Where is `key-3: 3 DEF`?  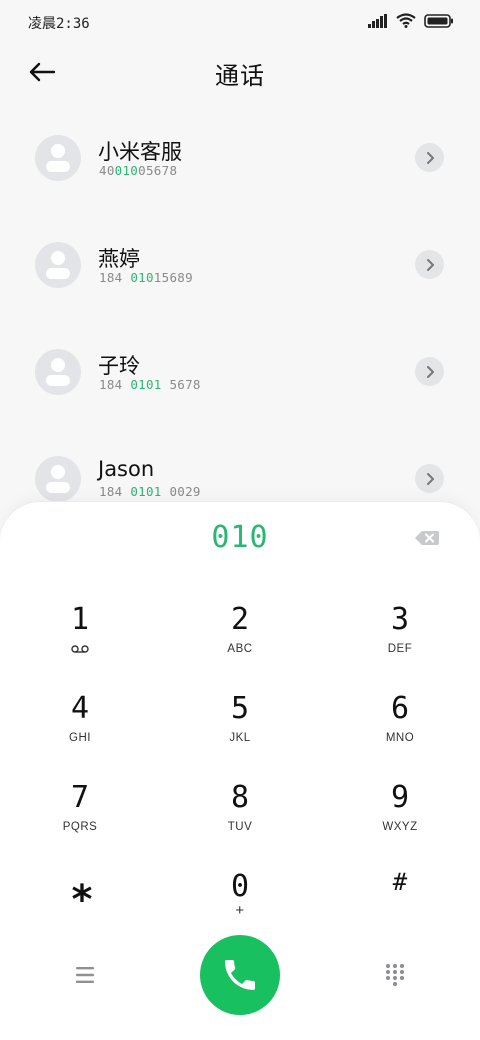 key-3: 3 DEF is located at coordinates (400, 643).